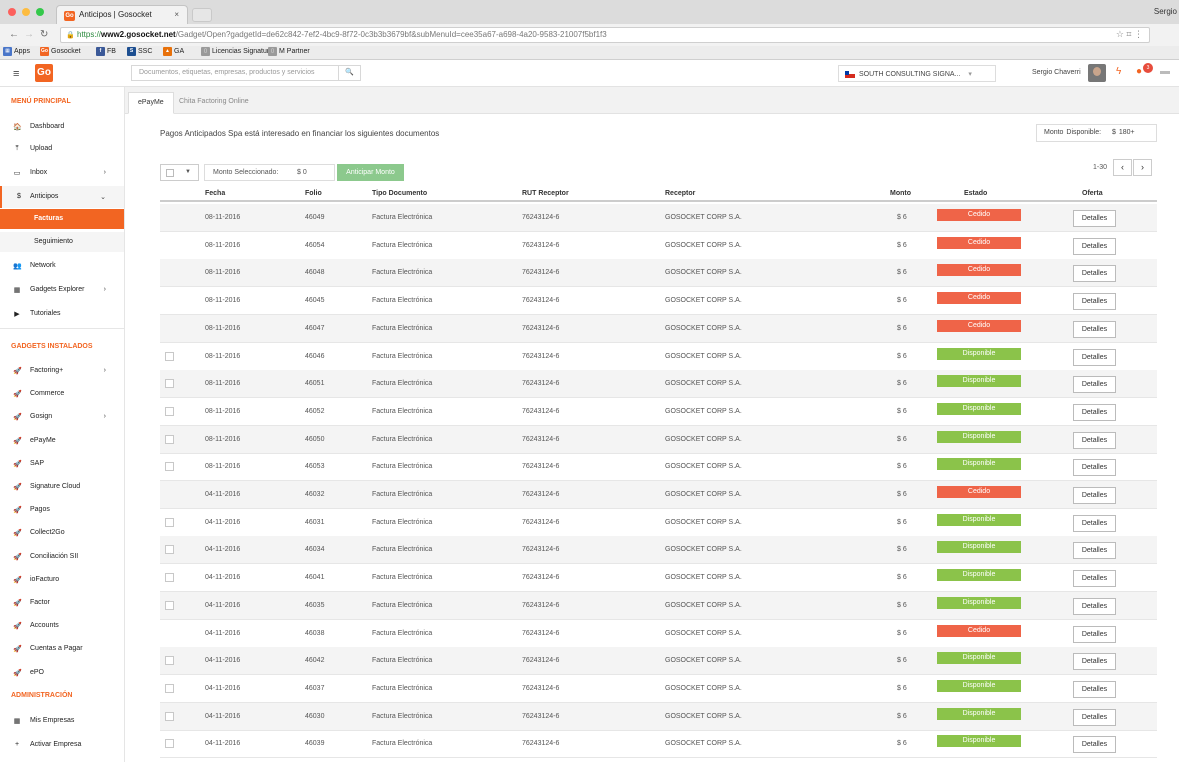  I want to click on maximize-window-icon, so click(40, 12).